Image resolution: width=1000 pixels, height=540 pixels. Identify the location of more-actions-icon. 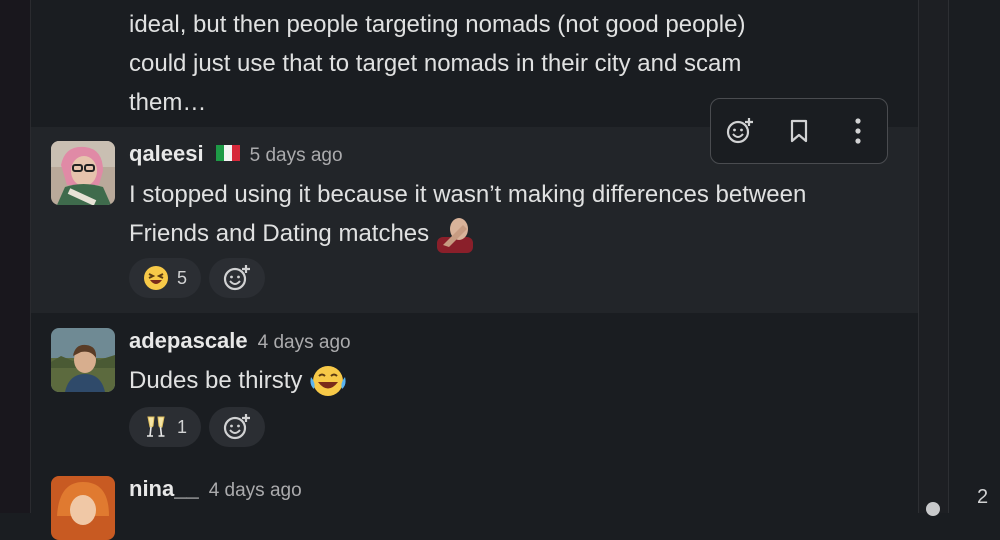
(858, 131).